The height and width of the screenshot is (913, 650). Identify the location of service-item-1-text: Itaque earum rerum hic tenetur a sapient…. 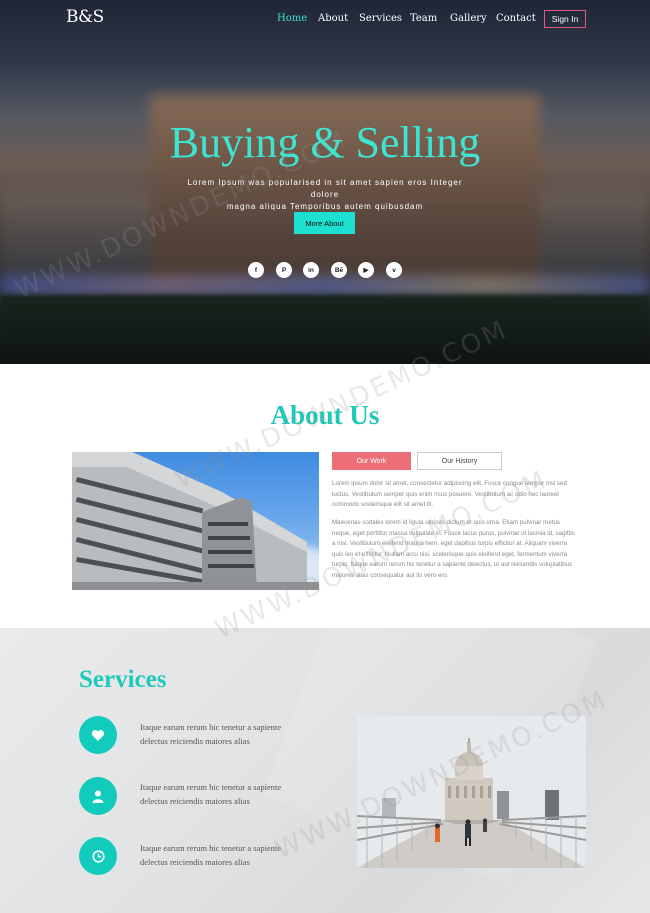
(235, 734).